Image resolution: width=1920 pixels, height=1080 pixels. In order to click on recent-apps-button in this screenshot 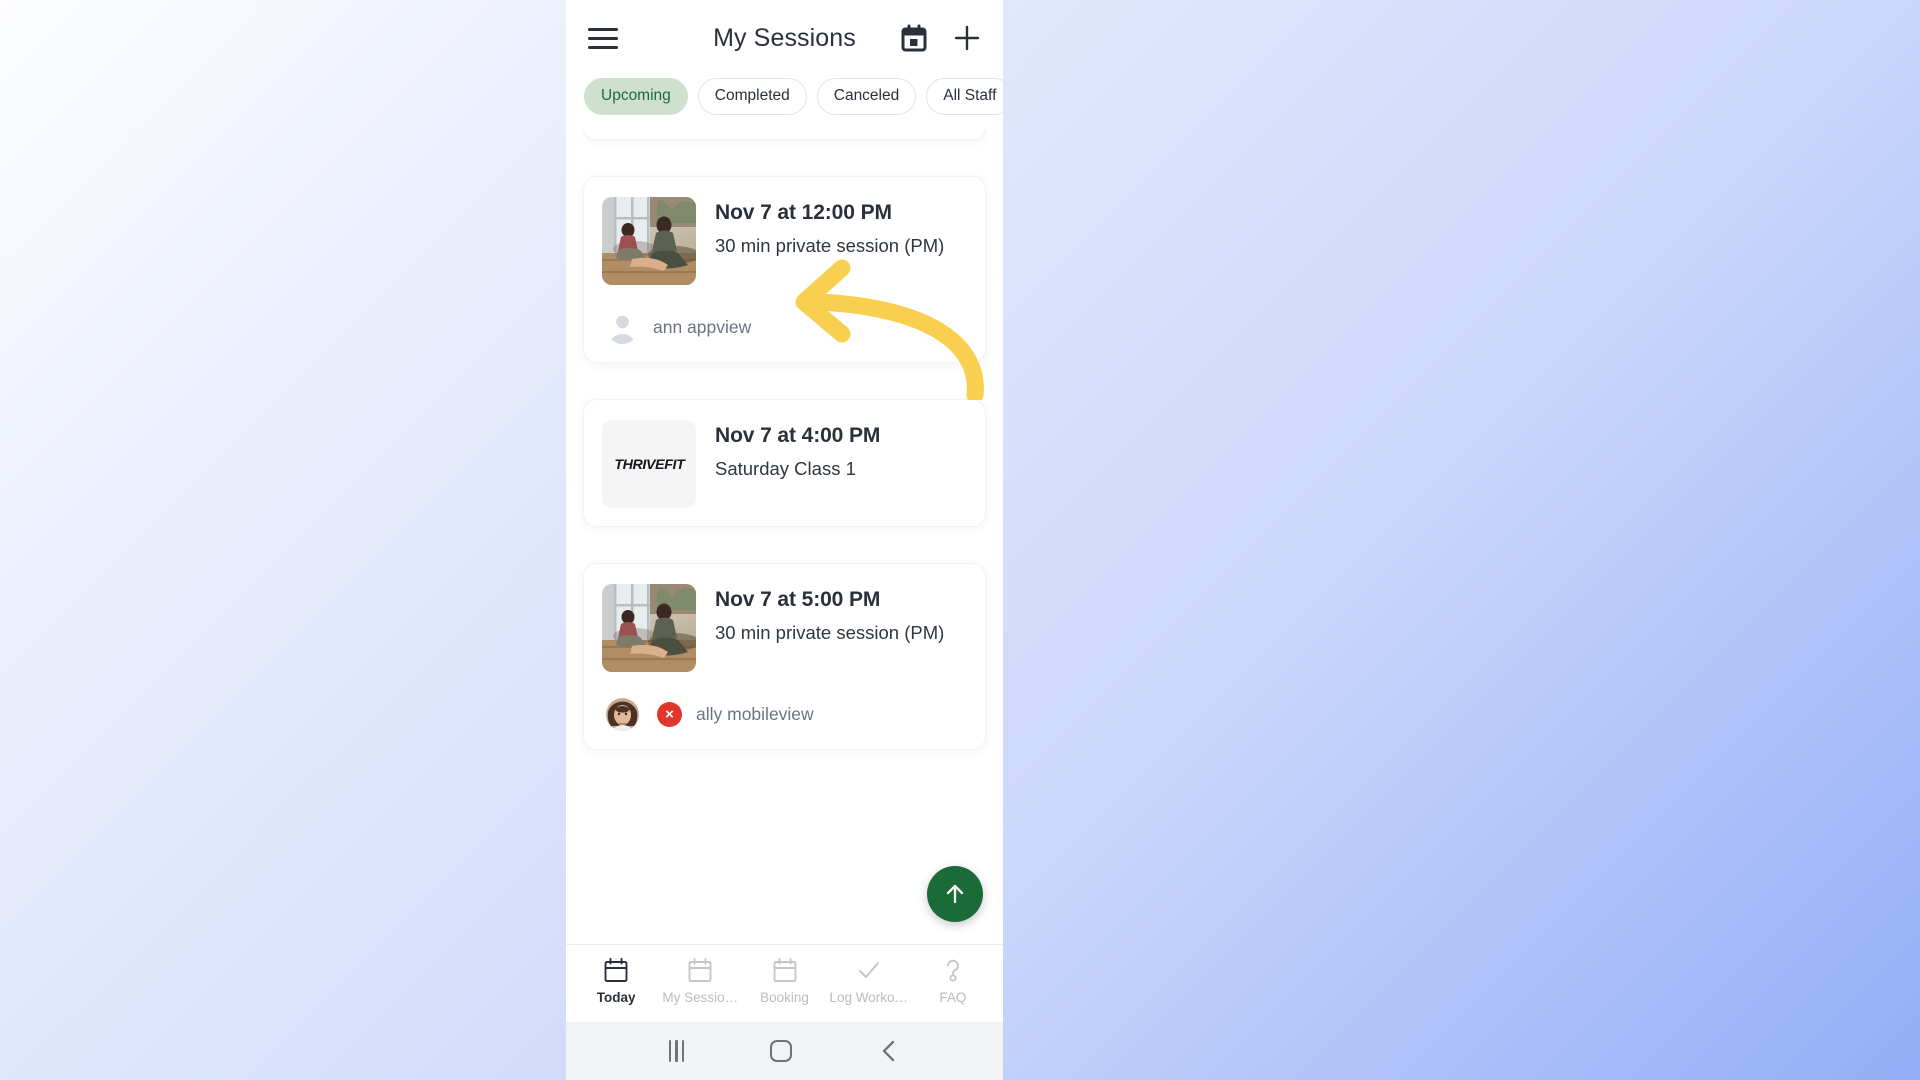, I will do `click(676, 1051)`.